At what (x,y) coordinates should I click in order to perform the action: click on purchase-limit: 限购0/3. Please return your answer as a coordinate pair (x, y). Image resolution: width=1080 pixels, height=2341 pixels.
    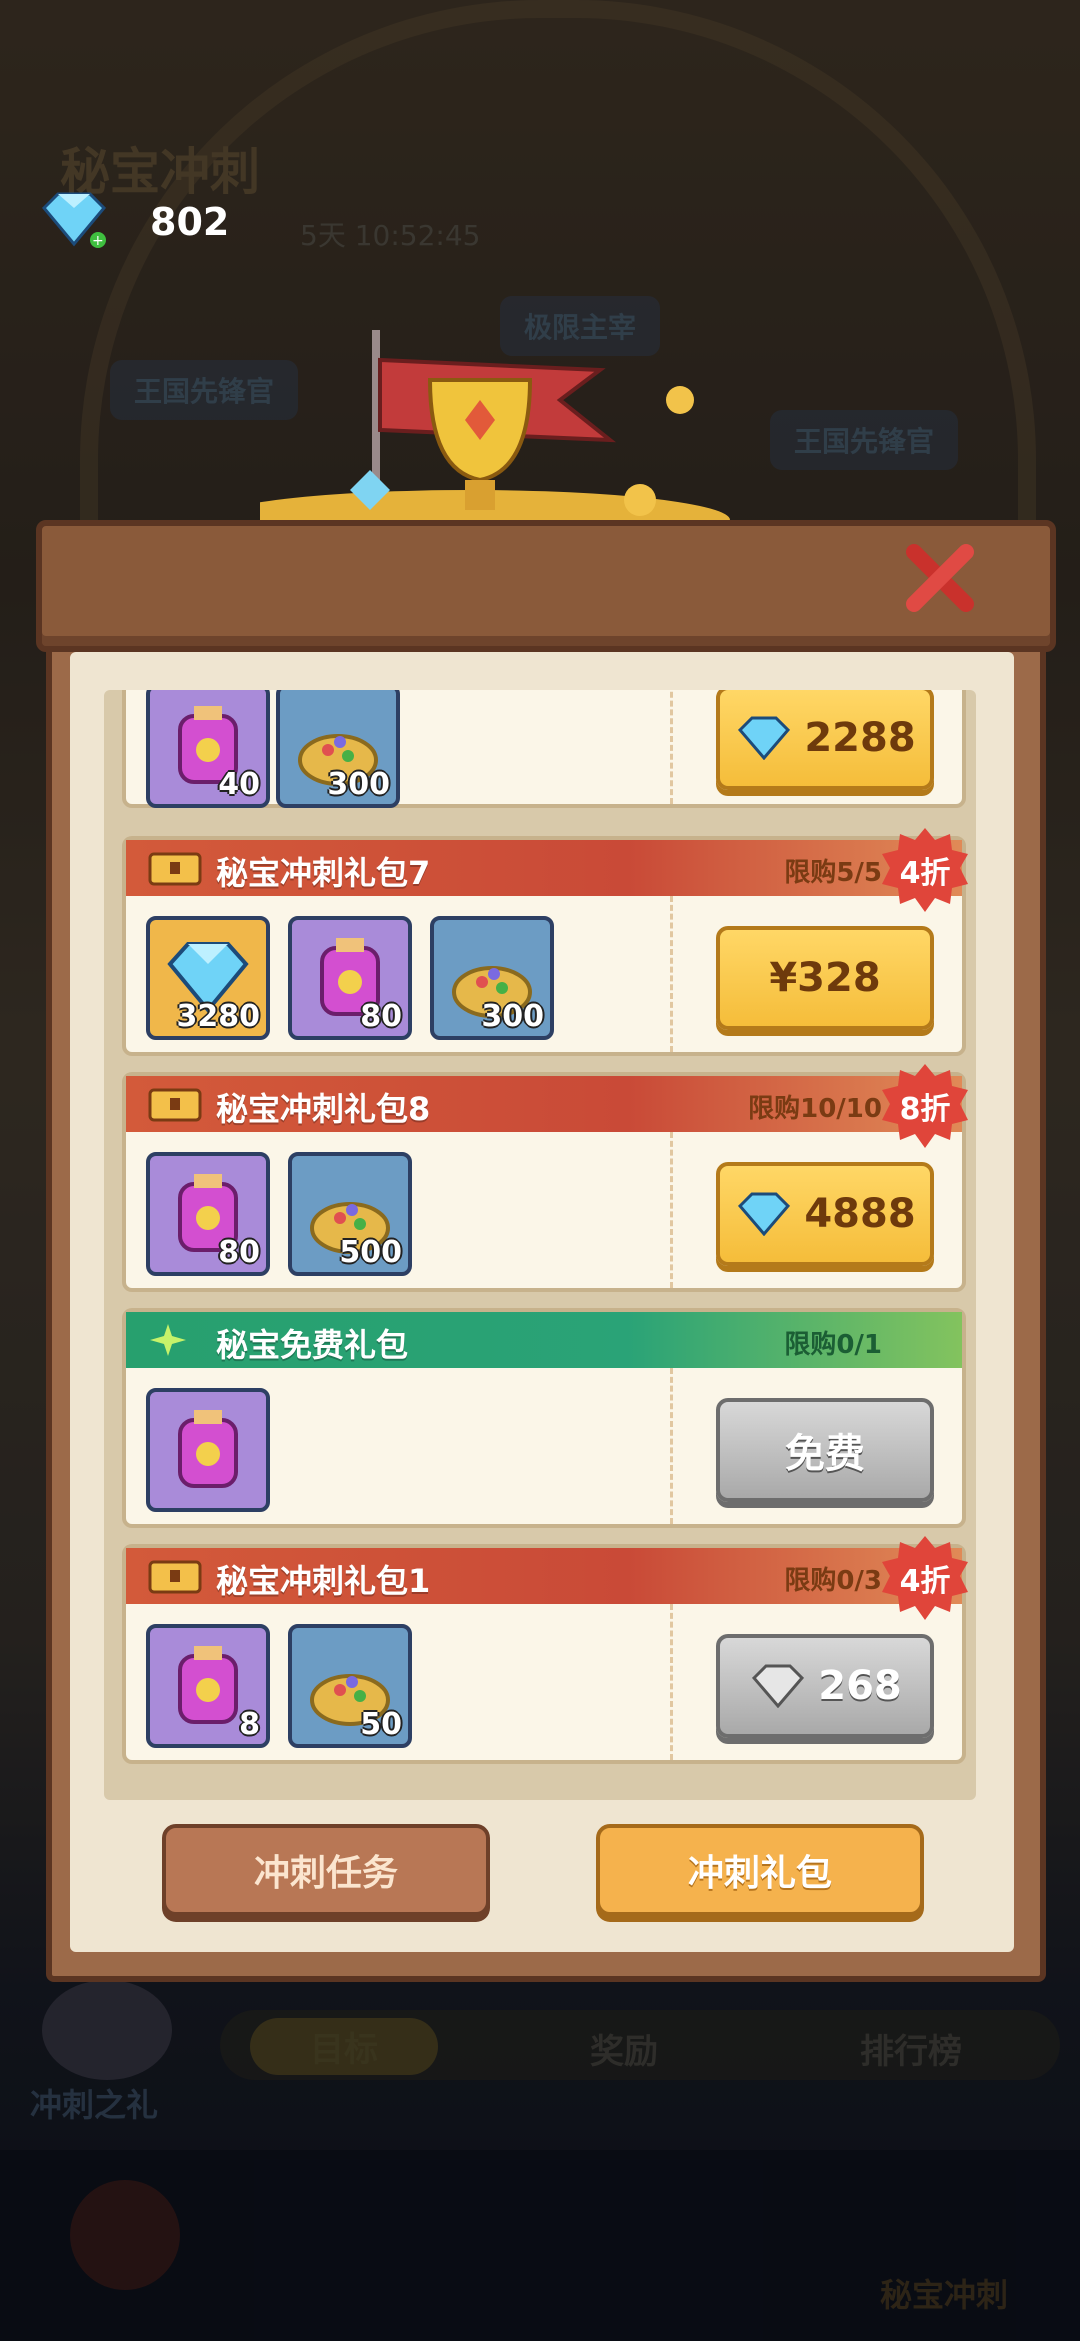
    Looking at the image, I should click on (833, 1581).